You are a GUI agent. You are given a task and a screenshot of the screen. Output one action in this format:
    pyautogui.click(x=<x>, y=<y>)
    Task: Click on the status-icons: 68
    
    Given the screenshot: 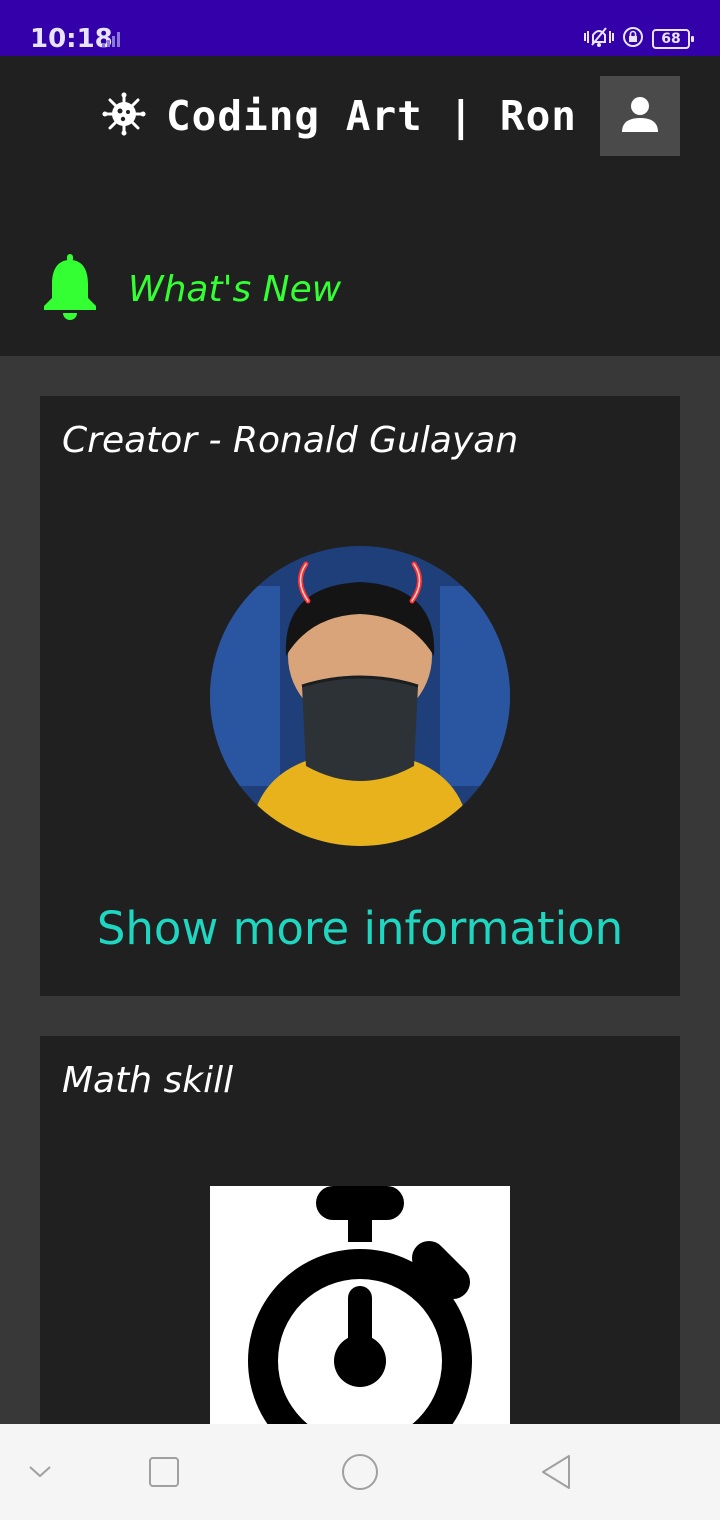 What is the action you would take?
    pyautogui.click(x=639, y=39)
    